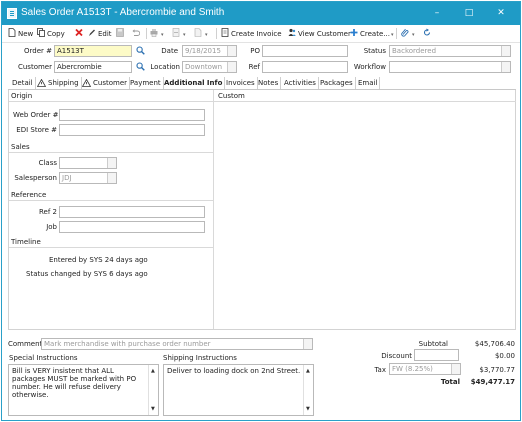 The height and width of the screenshot is (422, 522). I want to click on save-button, so click(121, 34).